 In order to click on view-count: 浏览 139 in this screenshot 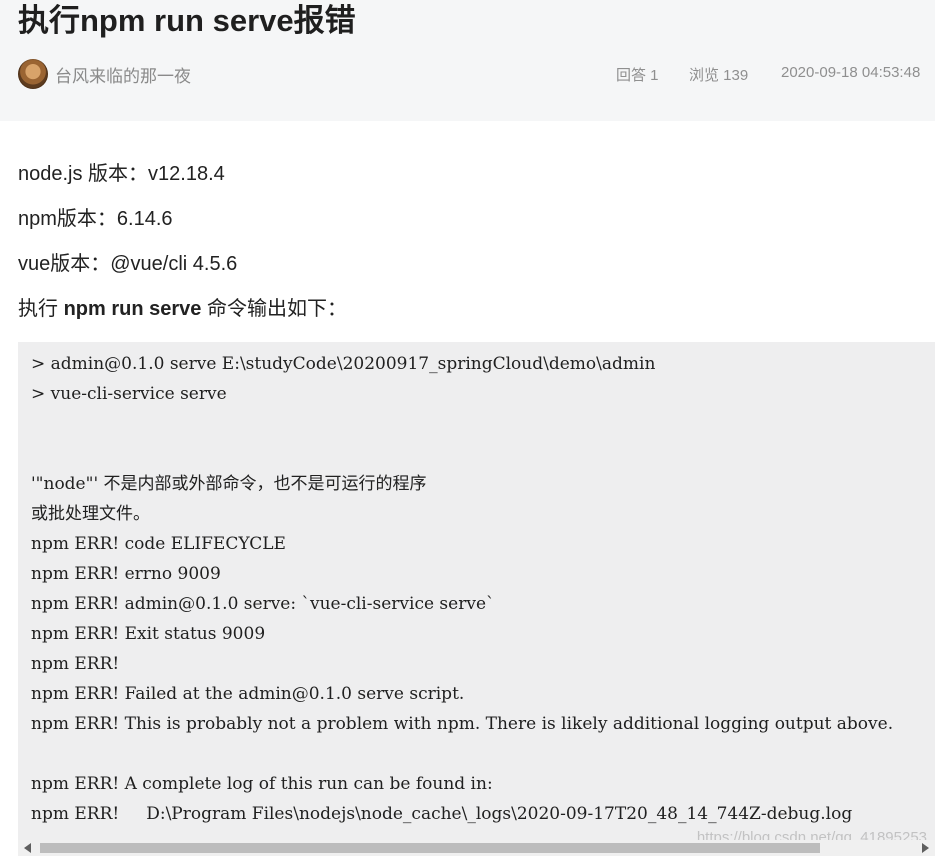, I will do `click(719, 75)`.